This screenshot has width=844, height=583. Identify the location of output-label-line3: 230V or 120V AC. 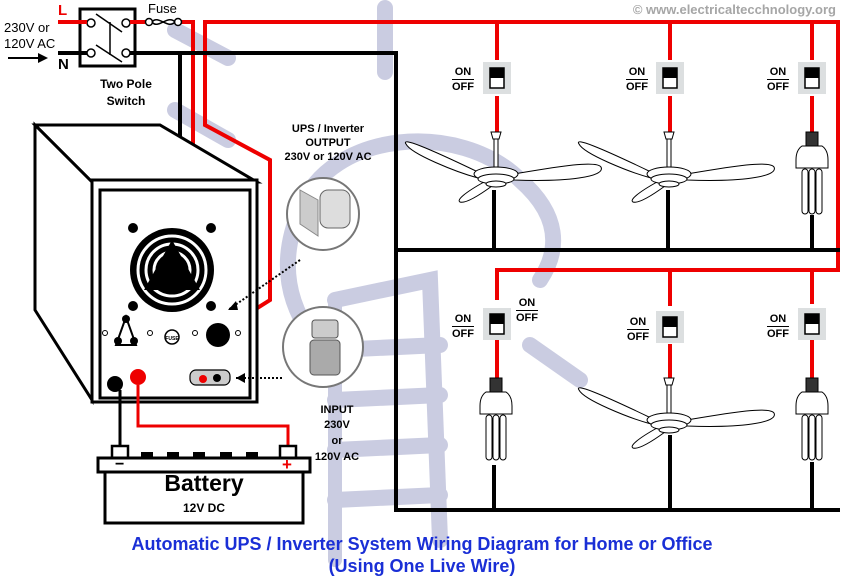
(328, 157).